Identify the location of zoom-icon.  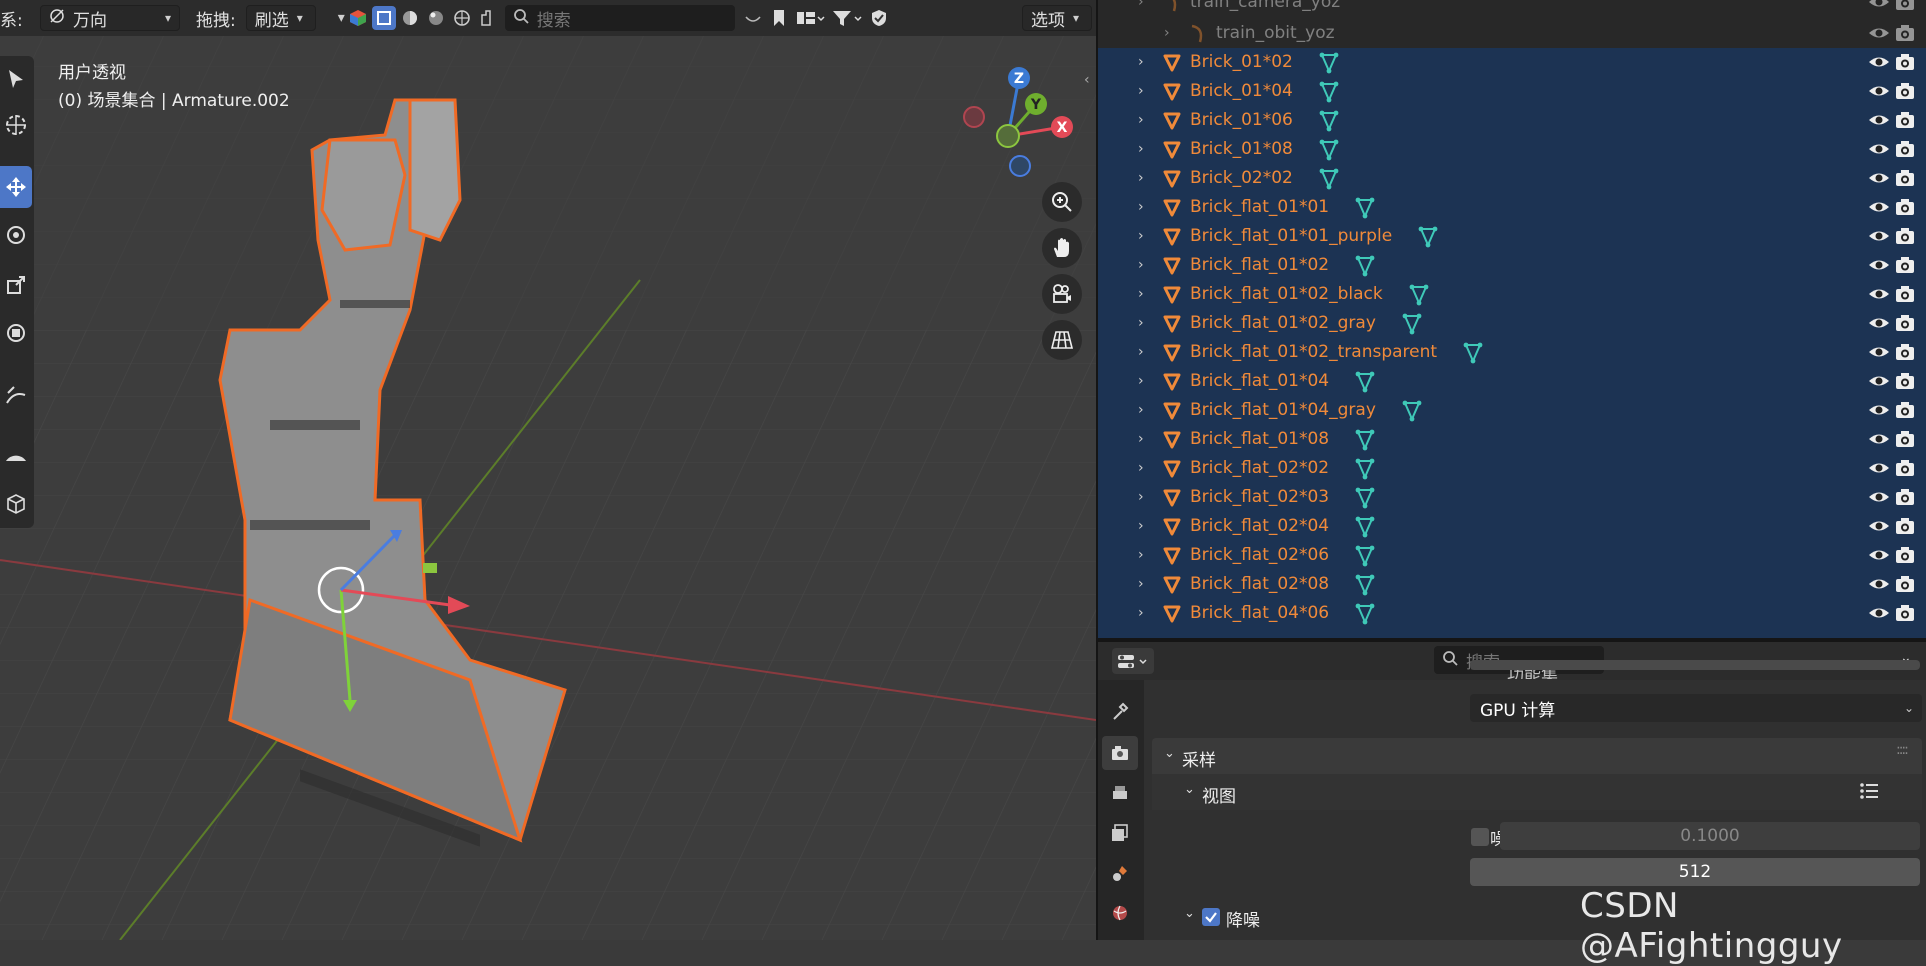
(1062, 202).